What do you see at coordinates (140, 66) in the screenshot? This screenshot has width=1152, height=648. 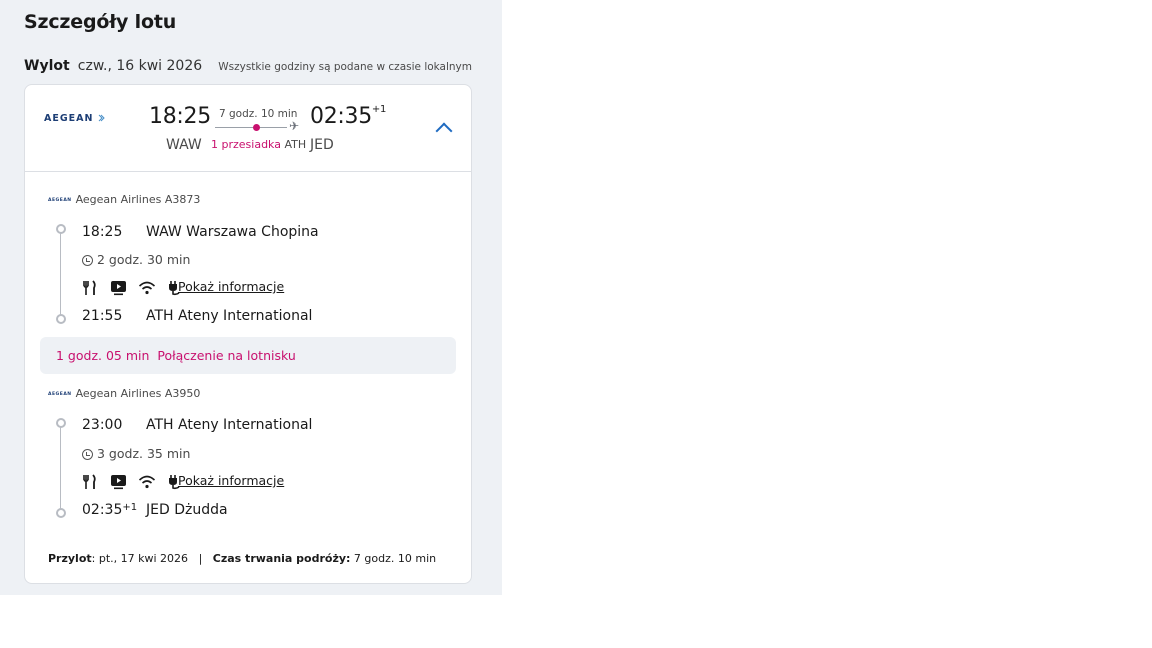 I see `departure-date: czw., 16 kwi 2026` at bounding box center [140, 66].